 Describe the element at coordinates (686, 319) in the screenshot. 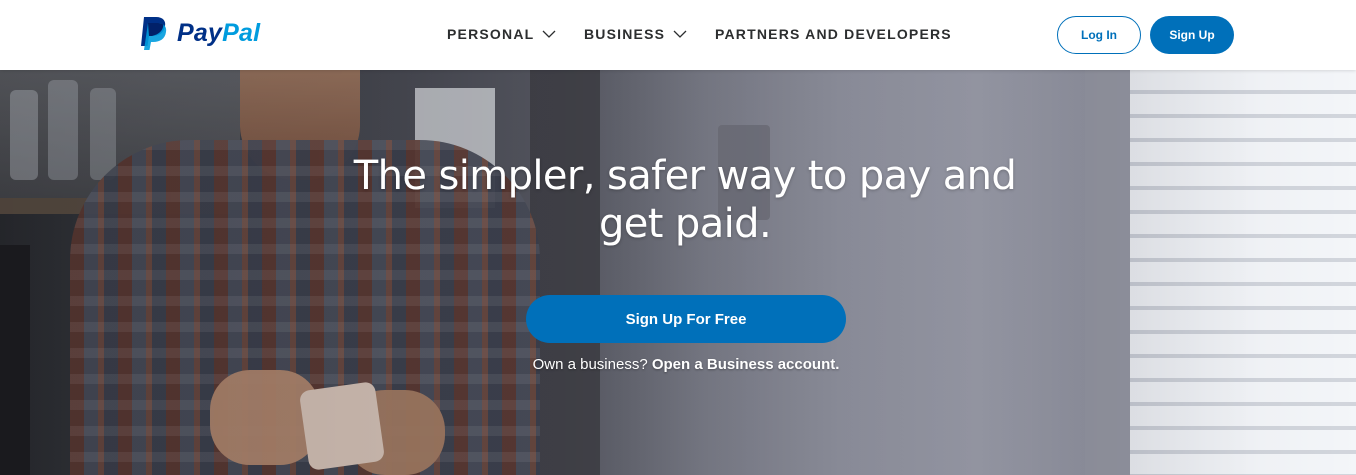

I see `sign-up-for-free-button: Sign Up For Free` at that location.